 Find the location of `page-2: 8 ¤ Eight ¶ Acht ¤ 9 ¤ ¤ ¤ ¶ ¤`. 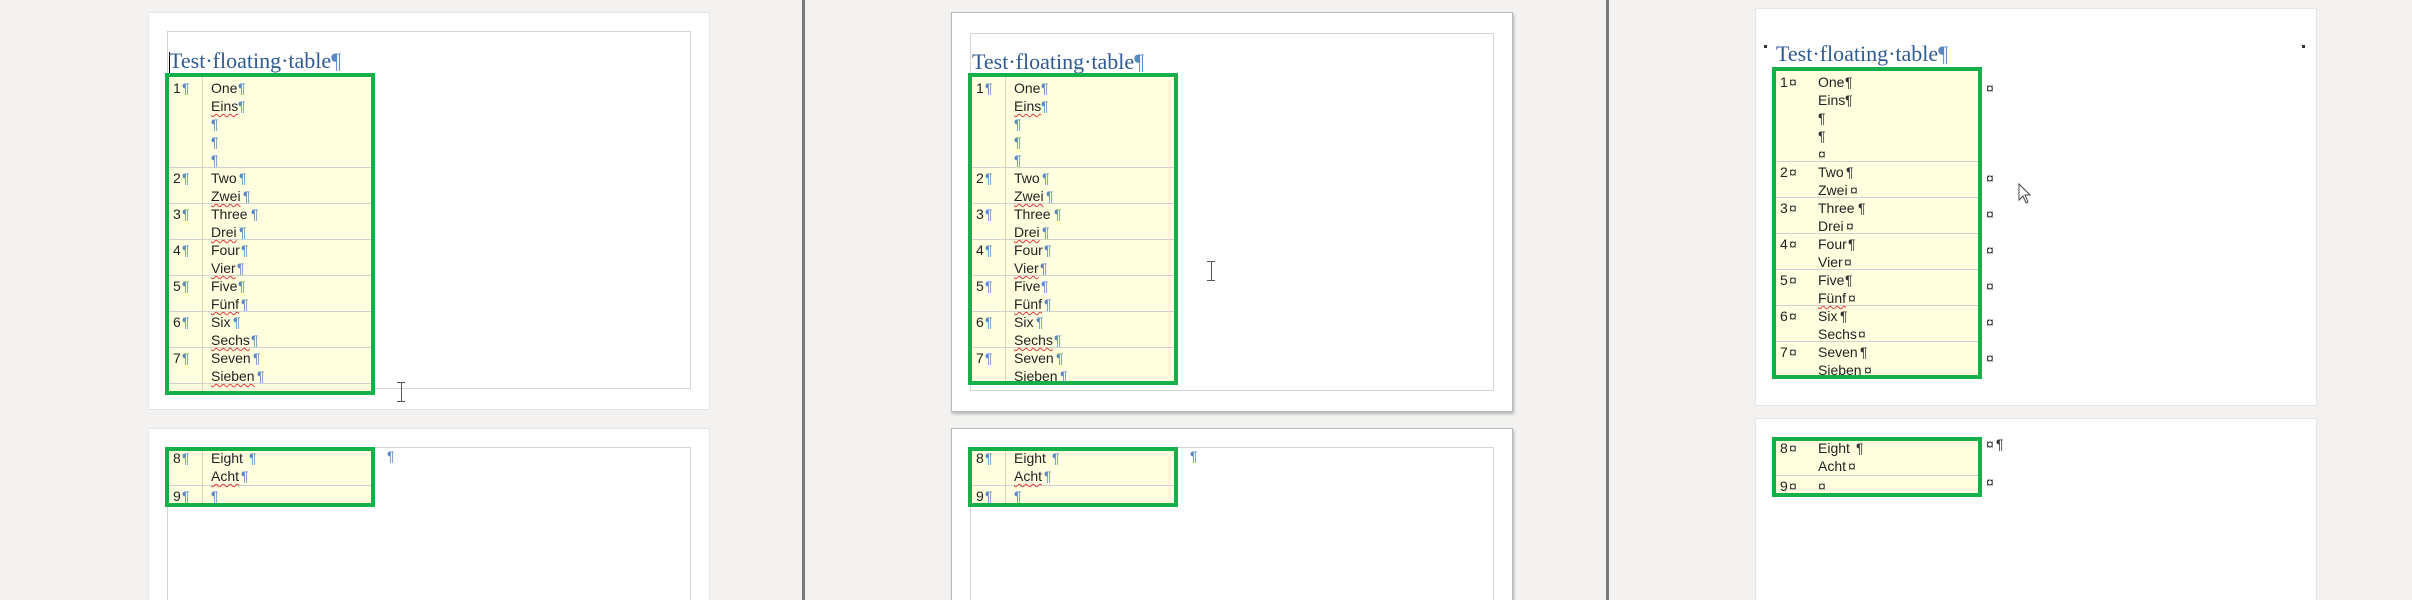

page-2: 8 ¤ Eight ¶ Acht ¤ 9 ¤ ¤ ¤ ¶ ¤ is located at coordinates (2036, 509).